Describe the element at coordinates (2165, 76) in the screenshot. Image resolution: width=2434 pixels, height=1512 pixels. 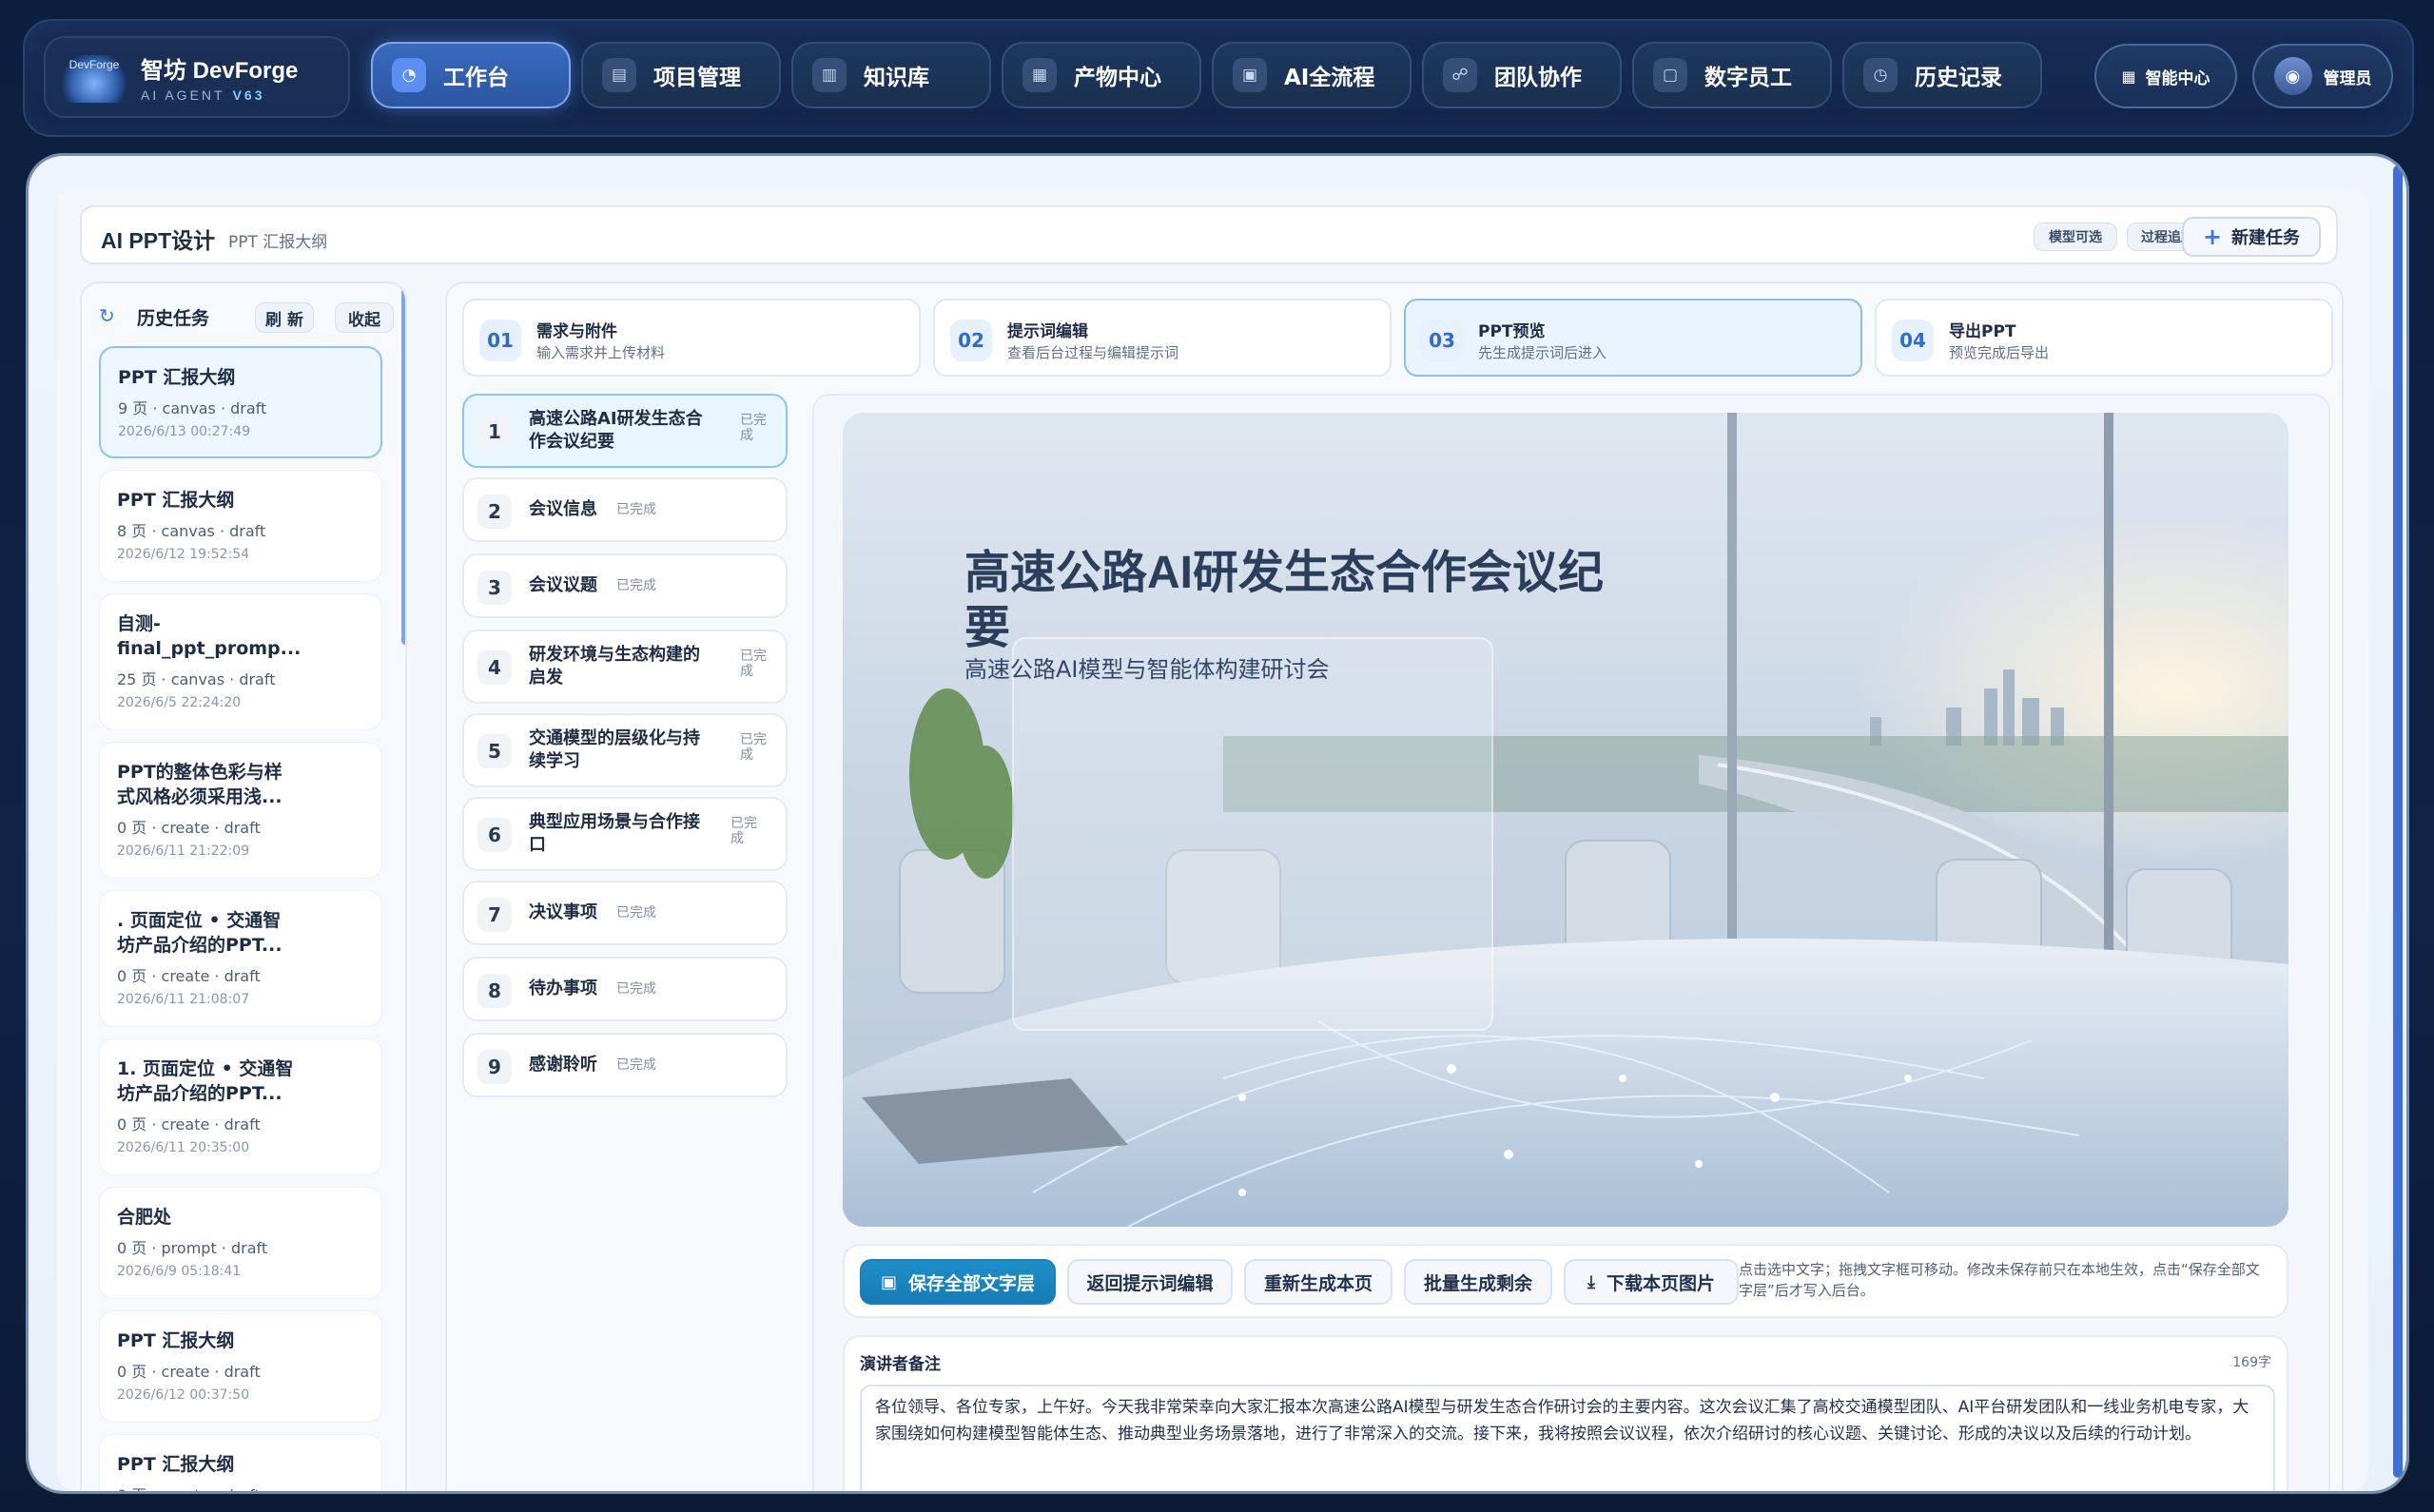
I see `smart-center-button: ▦ 智能中心` at that location.